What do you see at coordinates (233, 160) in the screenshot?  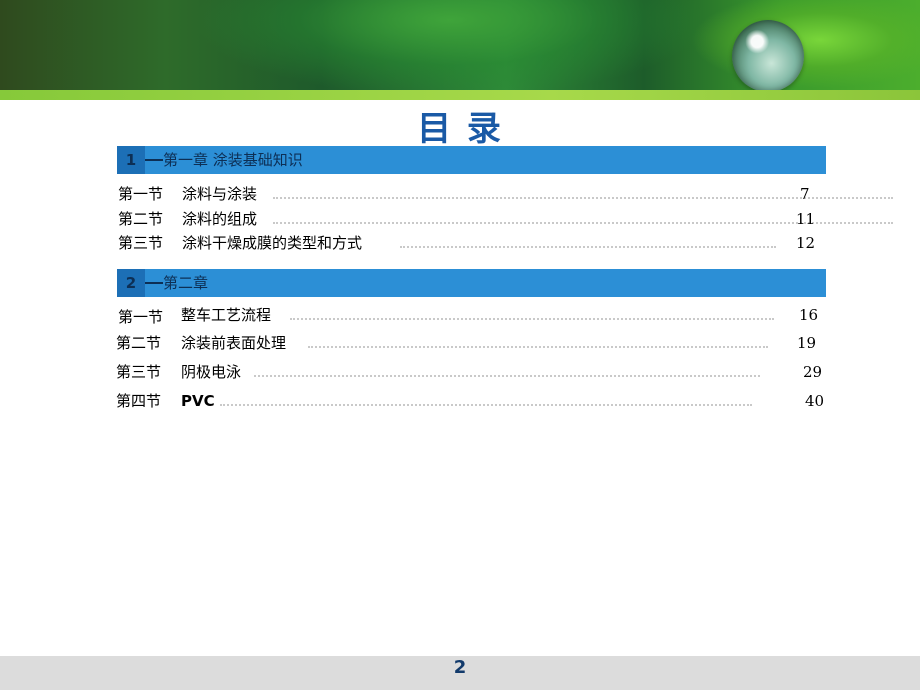 I see `chapter-1-title: 第一章 涂装基础知识` at bounding box center [233, 160].